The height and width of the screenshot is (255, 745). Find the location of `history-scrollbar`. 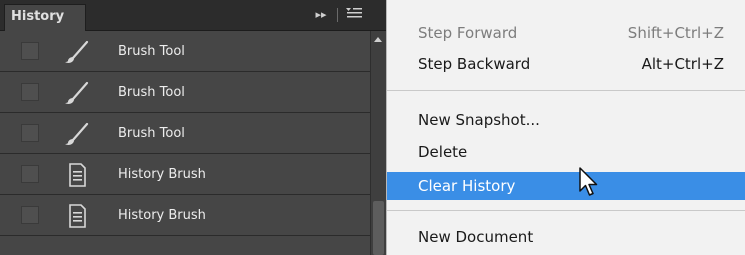

history-scrollbar is located at coordinates (378, 143).